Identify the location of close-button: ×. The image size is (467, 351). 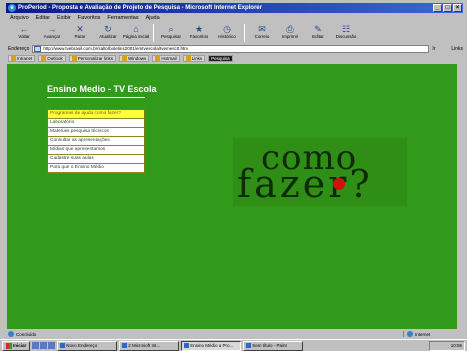
(457, 8).